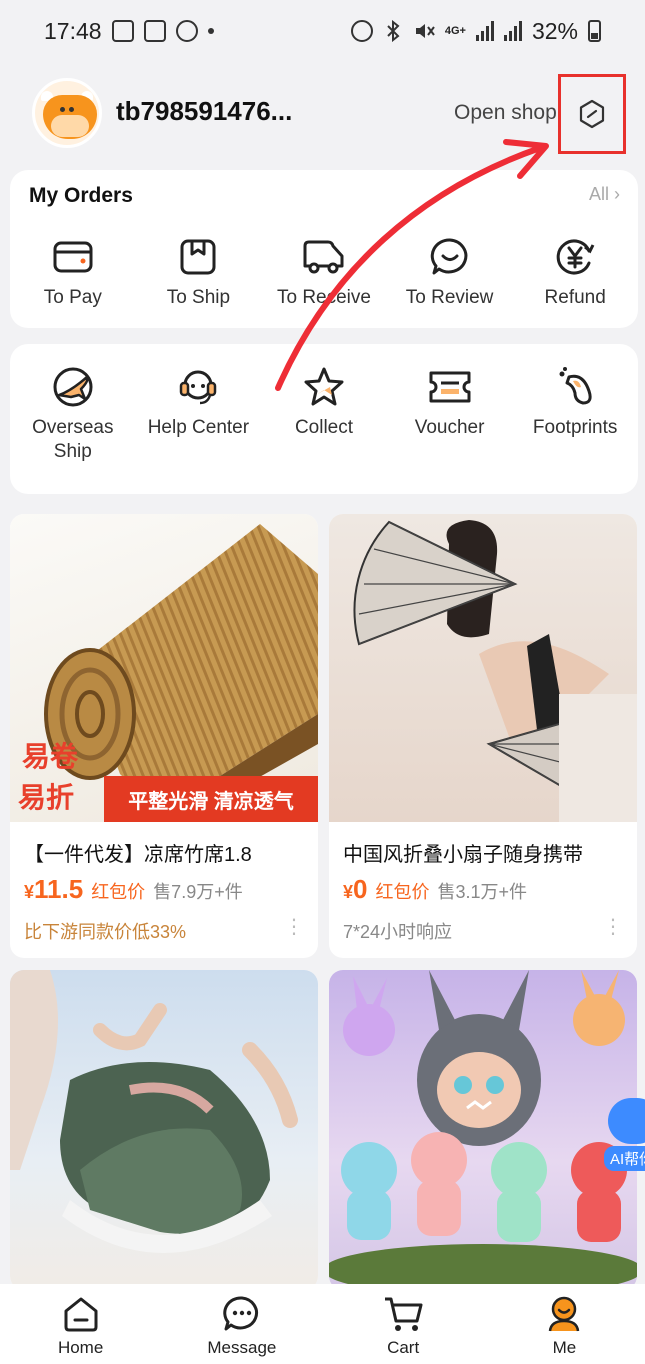  I want to click on yen-refund-icon, so click(575, 257).